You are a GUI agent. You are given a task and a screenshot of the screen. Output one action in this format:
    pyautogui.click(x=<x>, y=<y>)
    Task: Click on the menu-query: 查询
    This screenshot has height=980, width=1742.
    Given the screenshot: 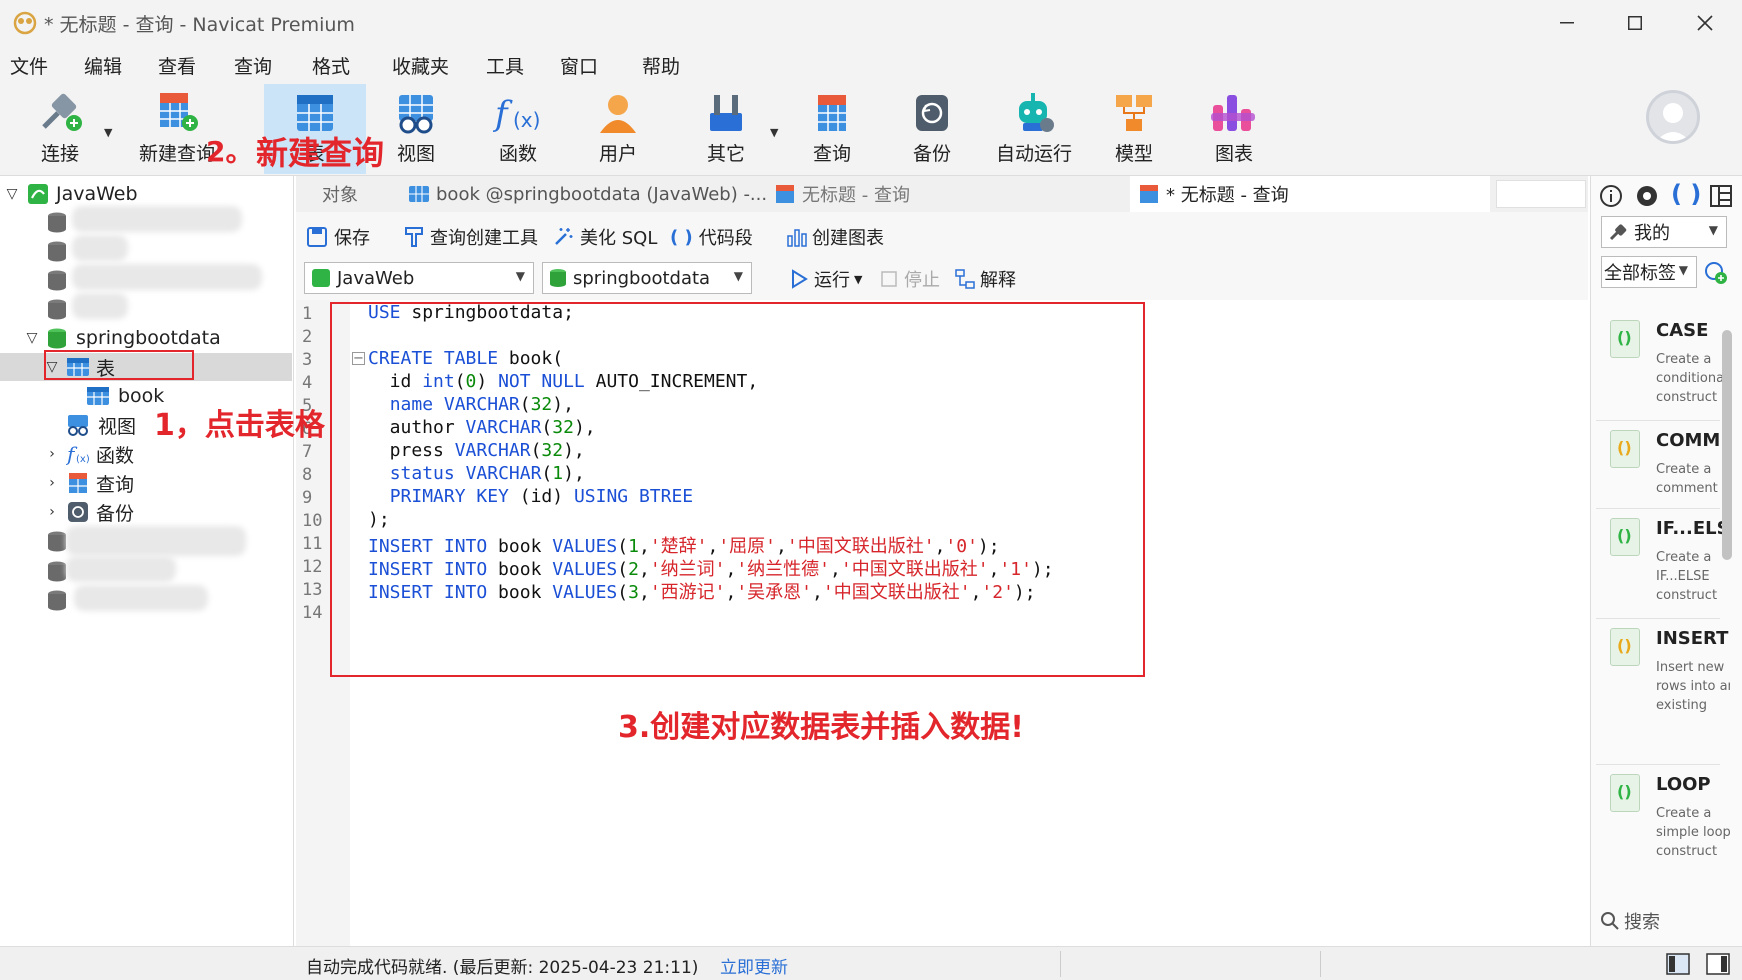 What is the action you would take?
    pyautogui.click(x=253, y=65)
    